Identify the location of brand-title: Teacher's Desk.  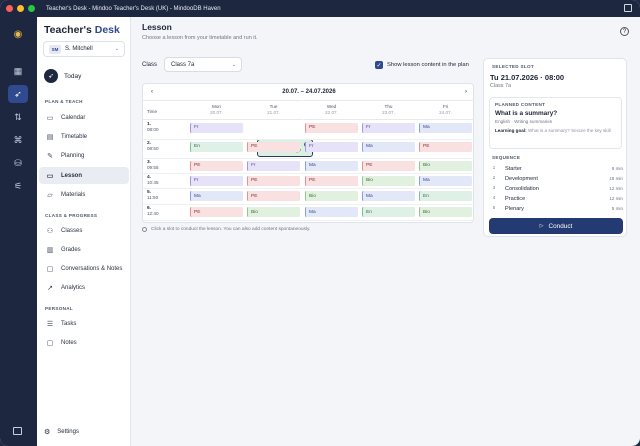
(82, 30).